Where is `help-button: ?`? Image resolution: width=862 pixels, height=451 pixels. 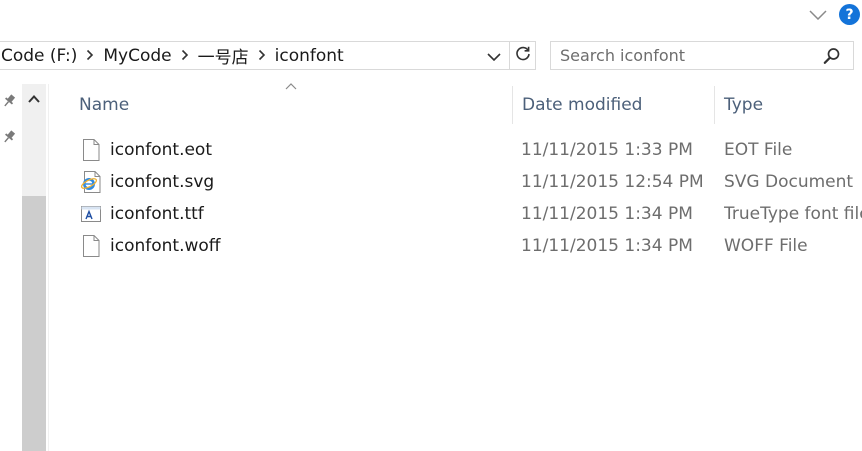
help-button: ? is located at coordinates (849, 14).